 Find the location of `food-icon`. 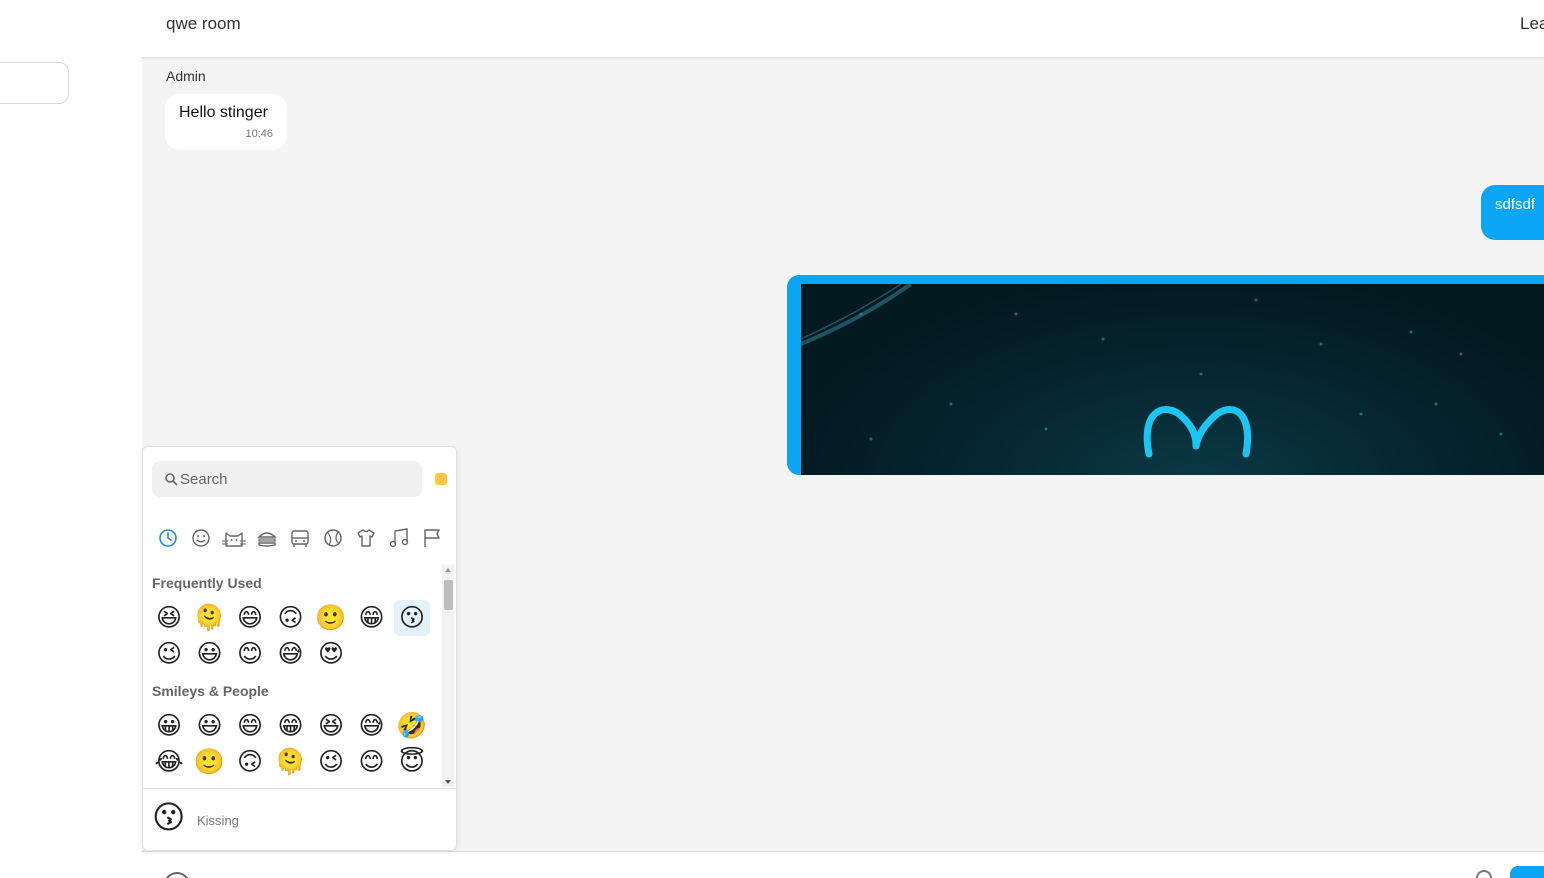

food-icon is located at coordinates (267, 538).